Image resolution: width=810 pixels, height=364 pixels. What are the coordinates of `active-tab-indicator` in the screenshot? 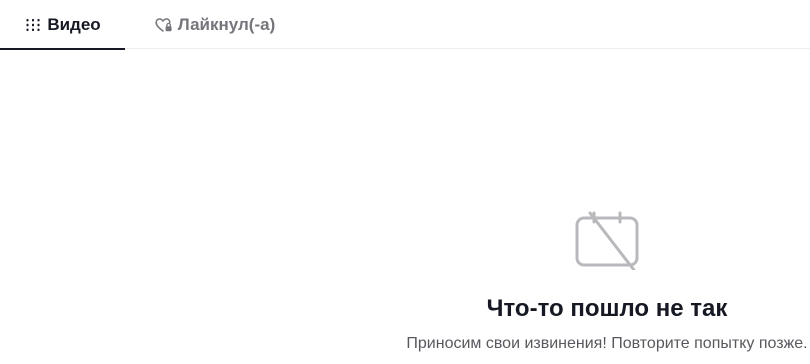 It's located at (62, 49).